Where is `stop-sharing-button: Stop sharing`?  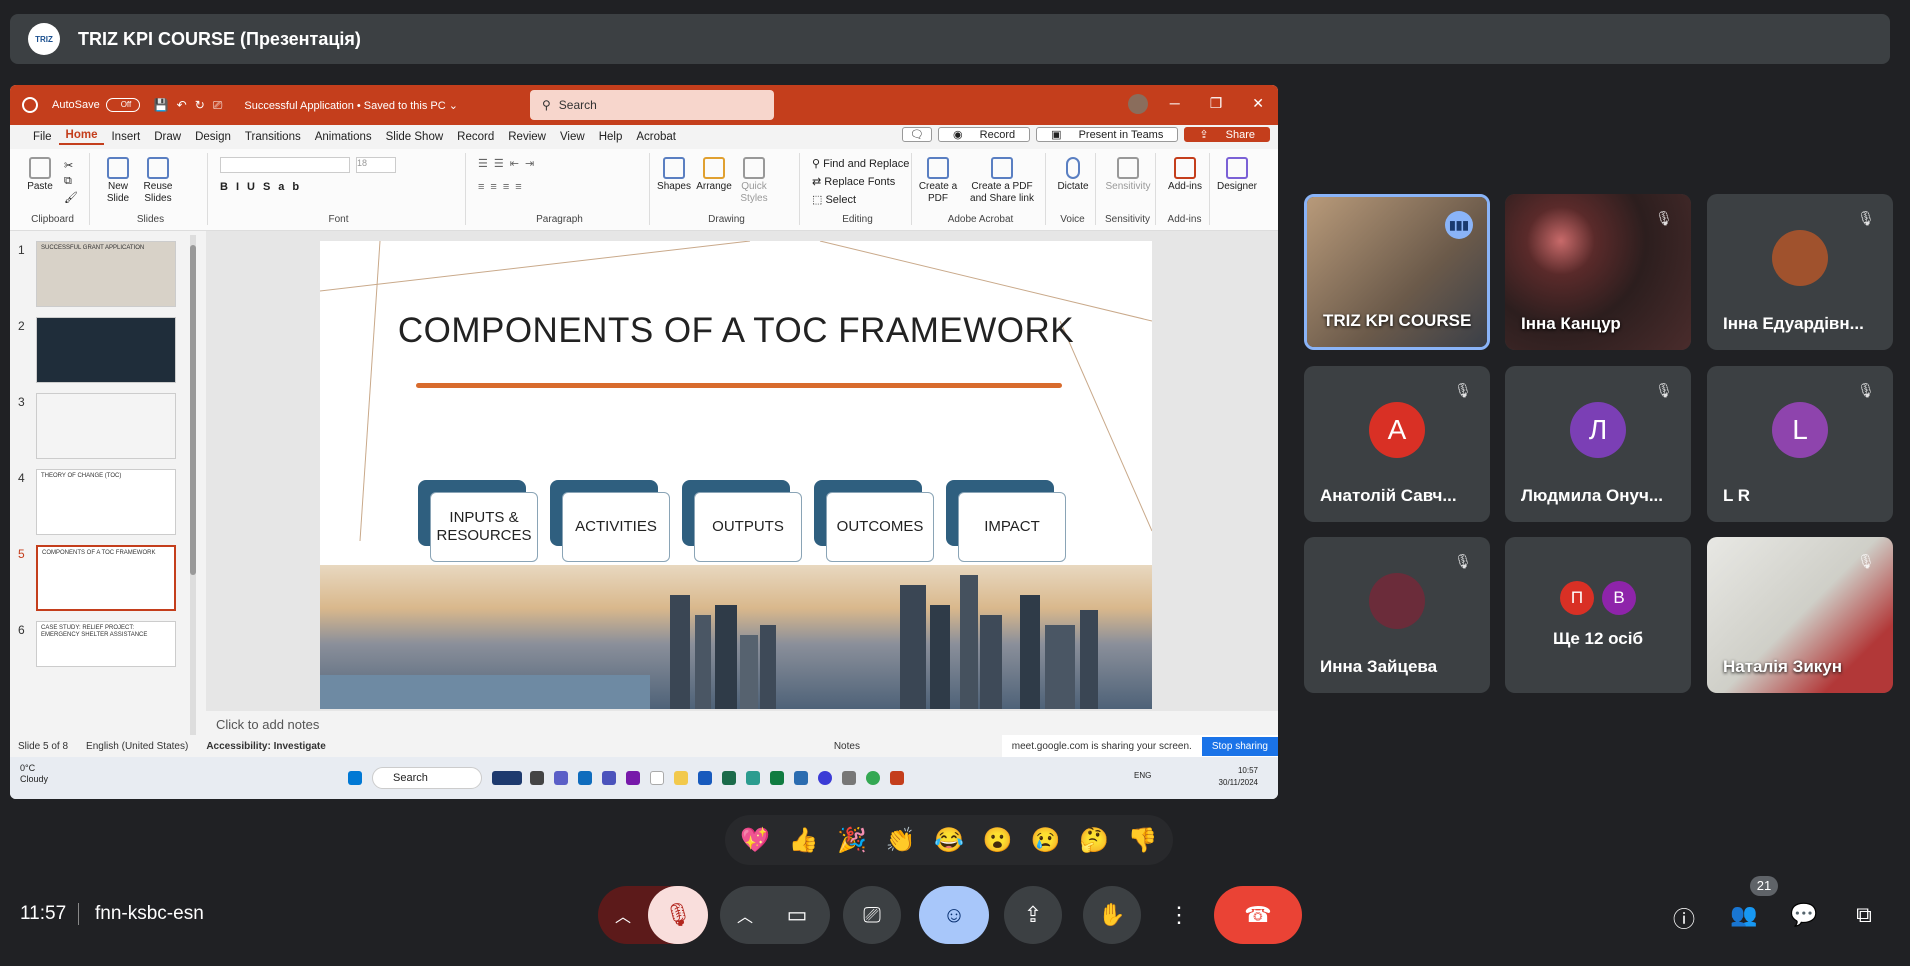
stop-sharing-button: Stop sharing is located at coordinates (1239, 746).